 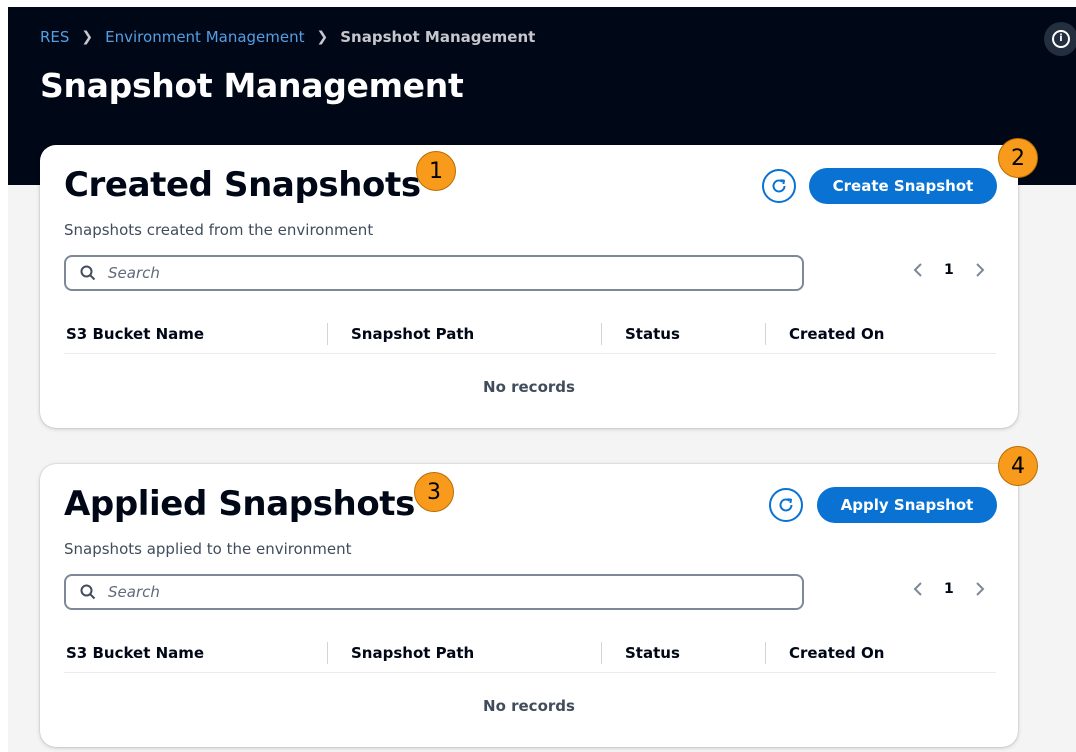 What do you see at coordinates (4, 376) in the screenshot?
I see `left-margin` at bounding box center [4, 376].